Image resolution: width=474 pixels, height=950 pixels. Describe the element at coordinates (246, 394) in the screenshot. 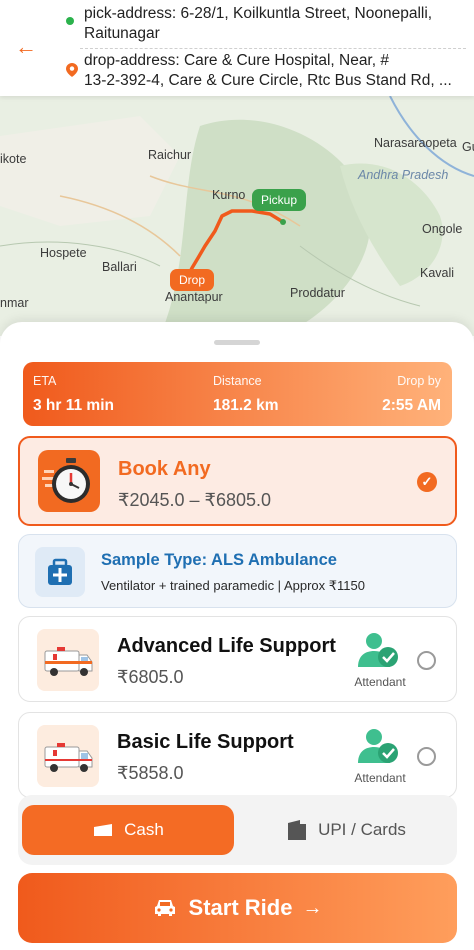

I see `distance-column: Distance 181.2 km` at that location.